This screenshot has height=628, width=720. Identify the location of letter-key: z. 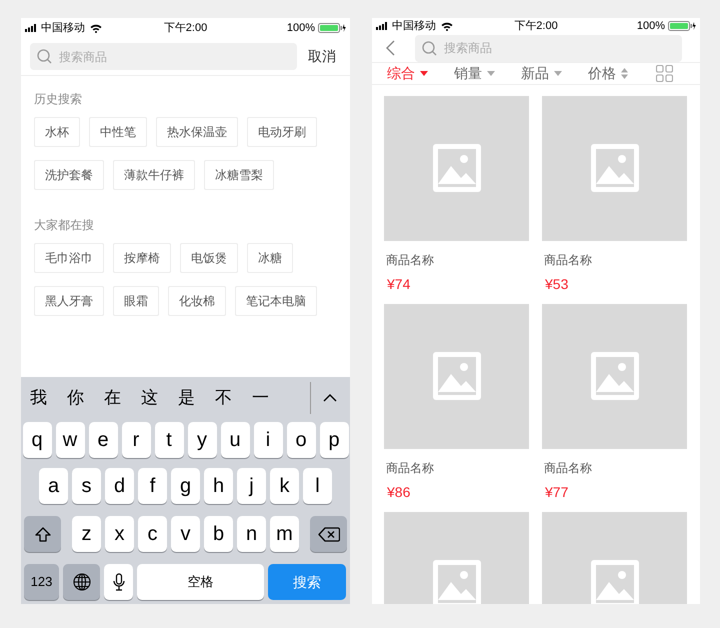
(86, 534).